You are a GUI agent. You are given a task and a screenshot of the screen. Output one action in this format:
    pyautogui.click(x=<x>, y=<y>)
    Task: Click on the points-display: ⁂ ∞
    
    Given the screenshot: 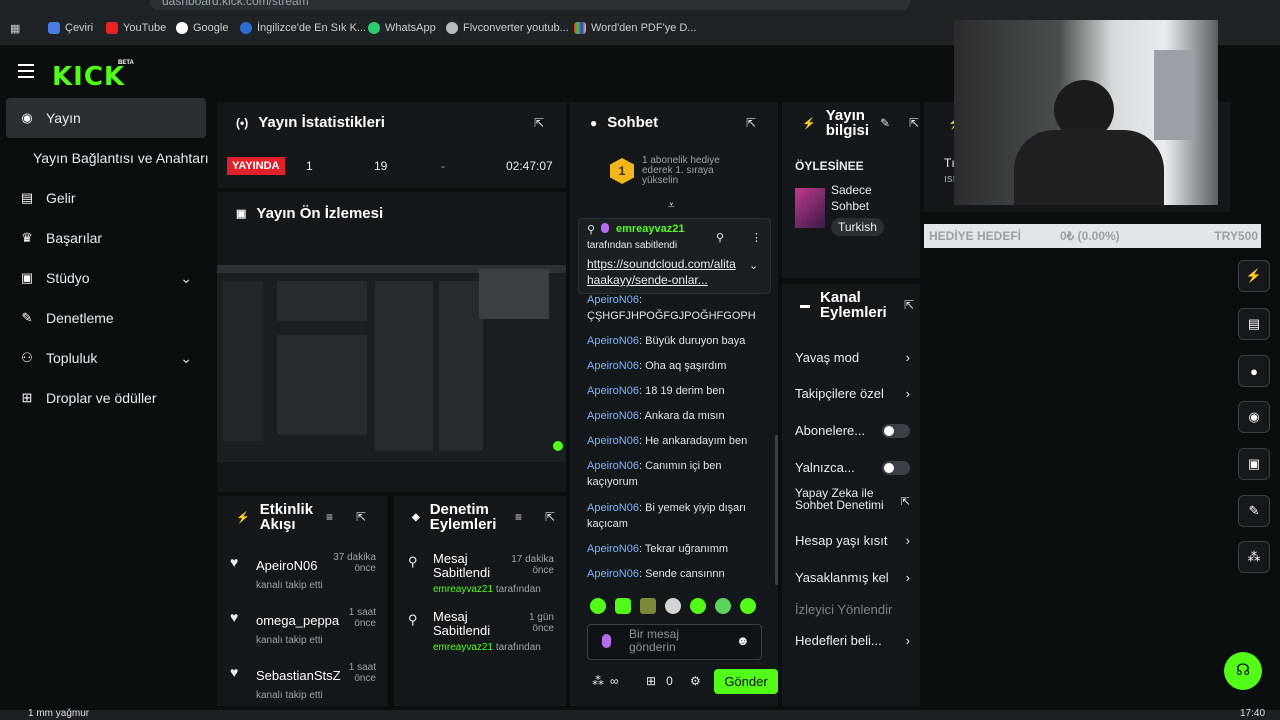 What is the action you would take?
    pyautogui.click(x=605, y=681)
    